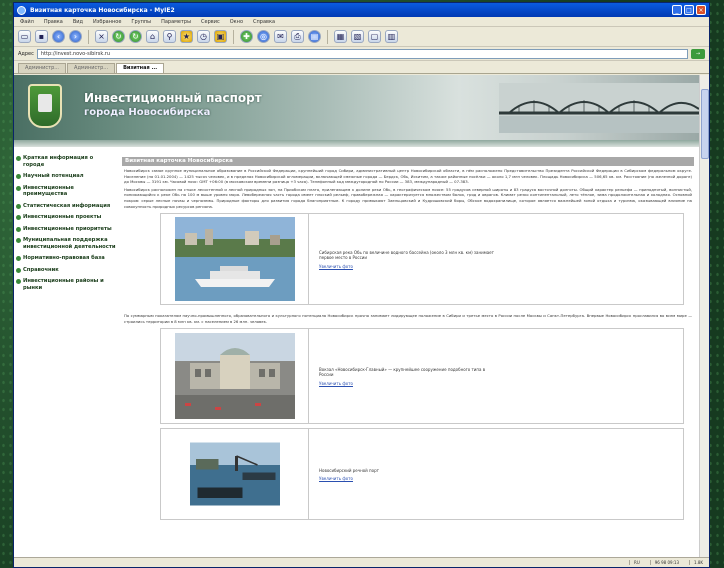 This screenshot has height=568, width=724. I want to click on print-icon: ⎙, so click(297, 36).